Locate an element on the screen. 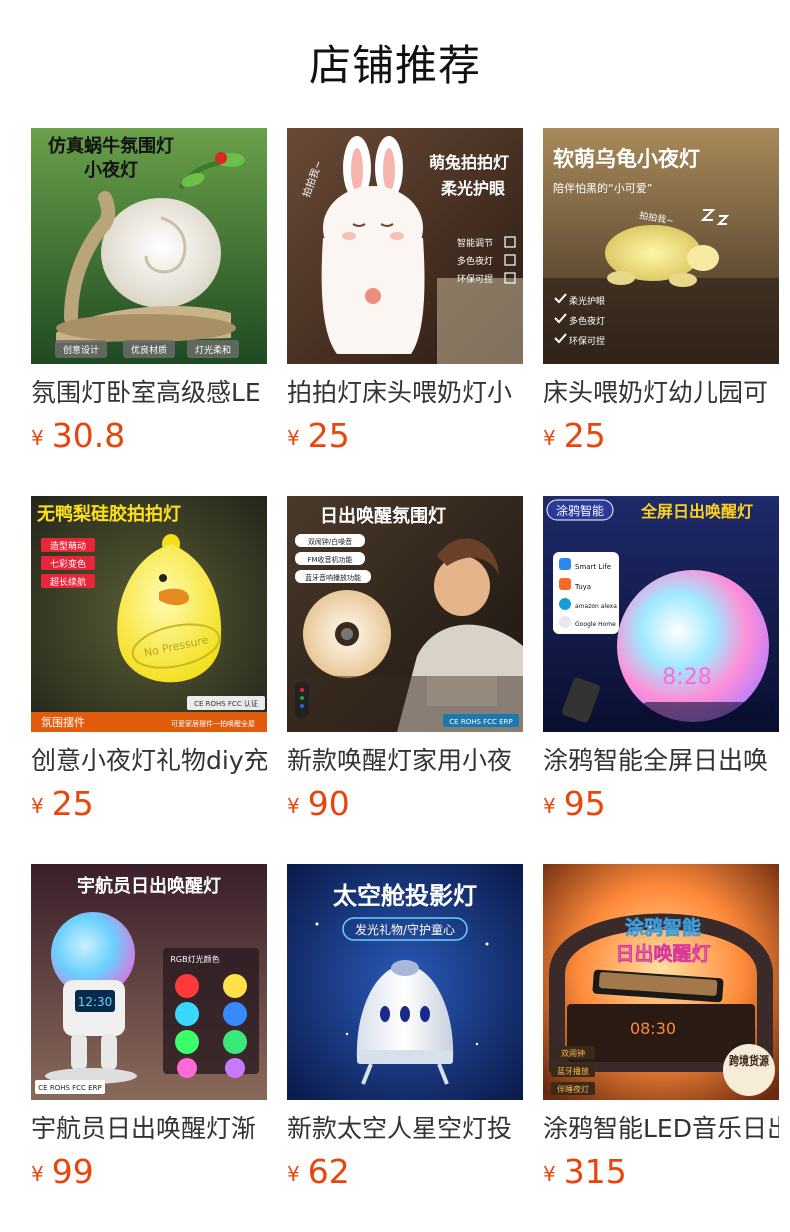 This screenshot has width=790, height=1232. product-price: ¥315 is located at coordinates (585, 1172).